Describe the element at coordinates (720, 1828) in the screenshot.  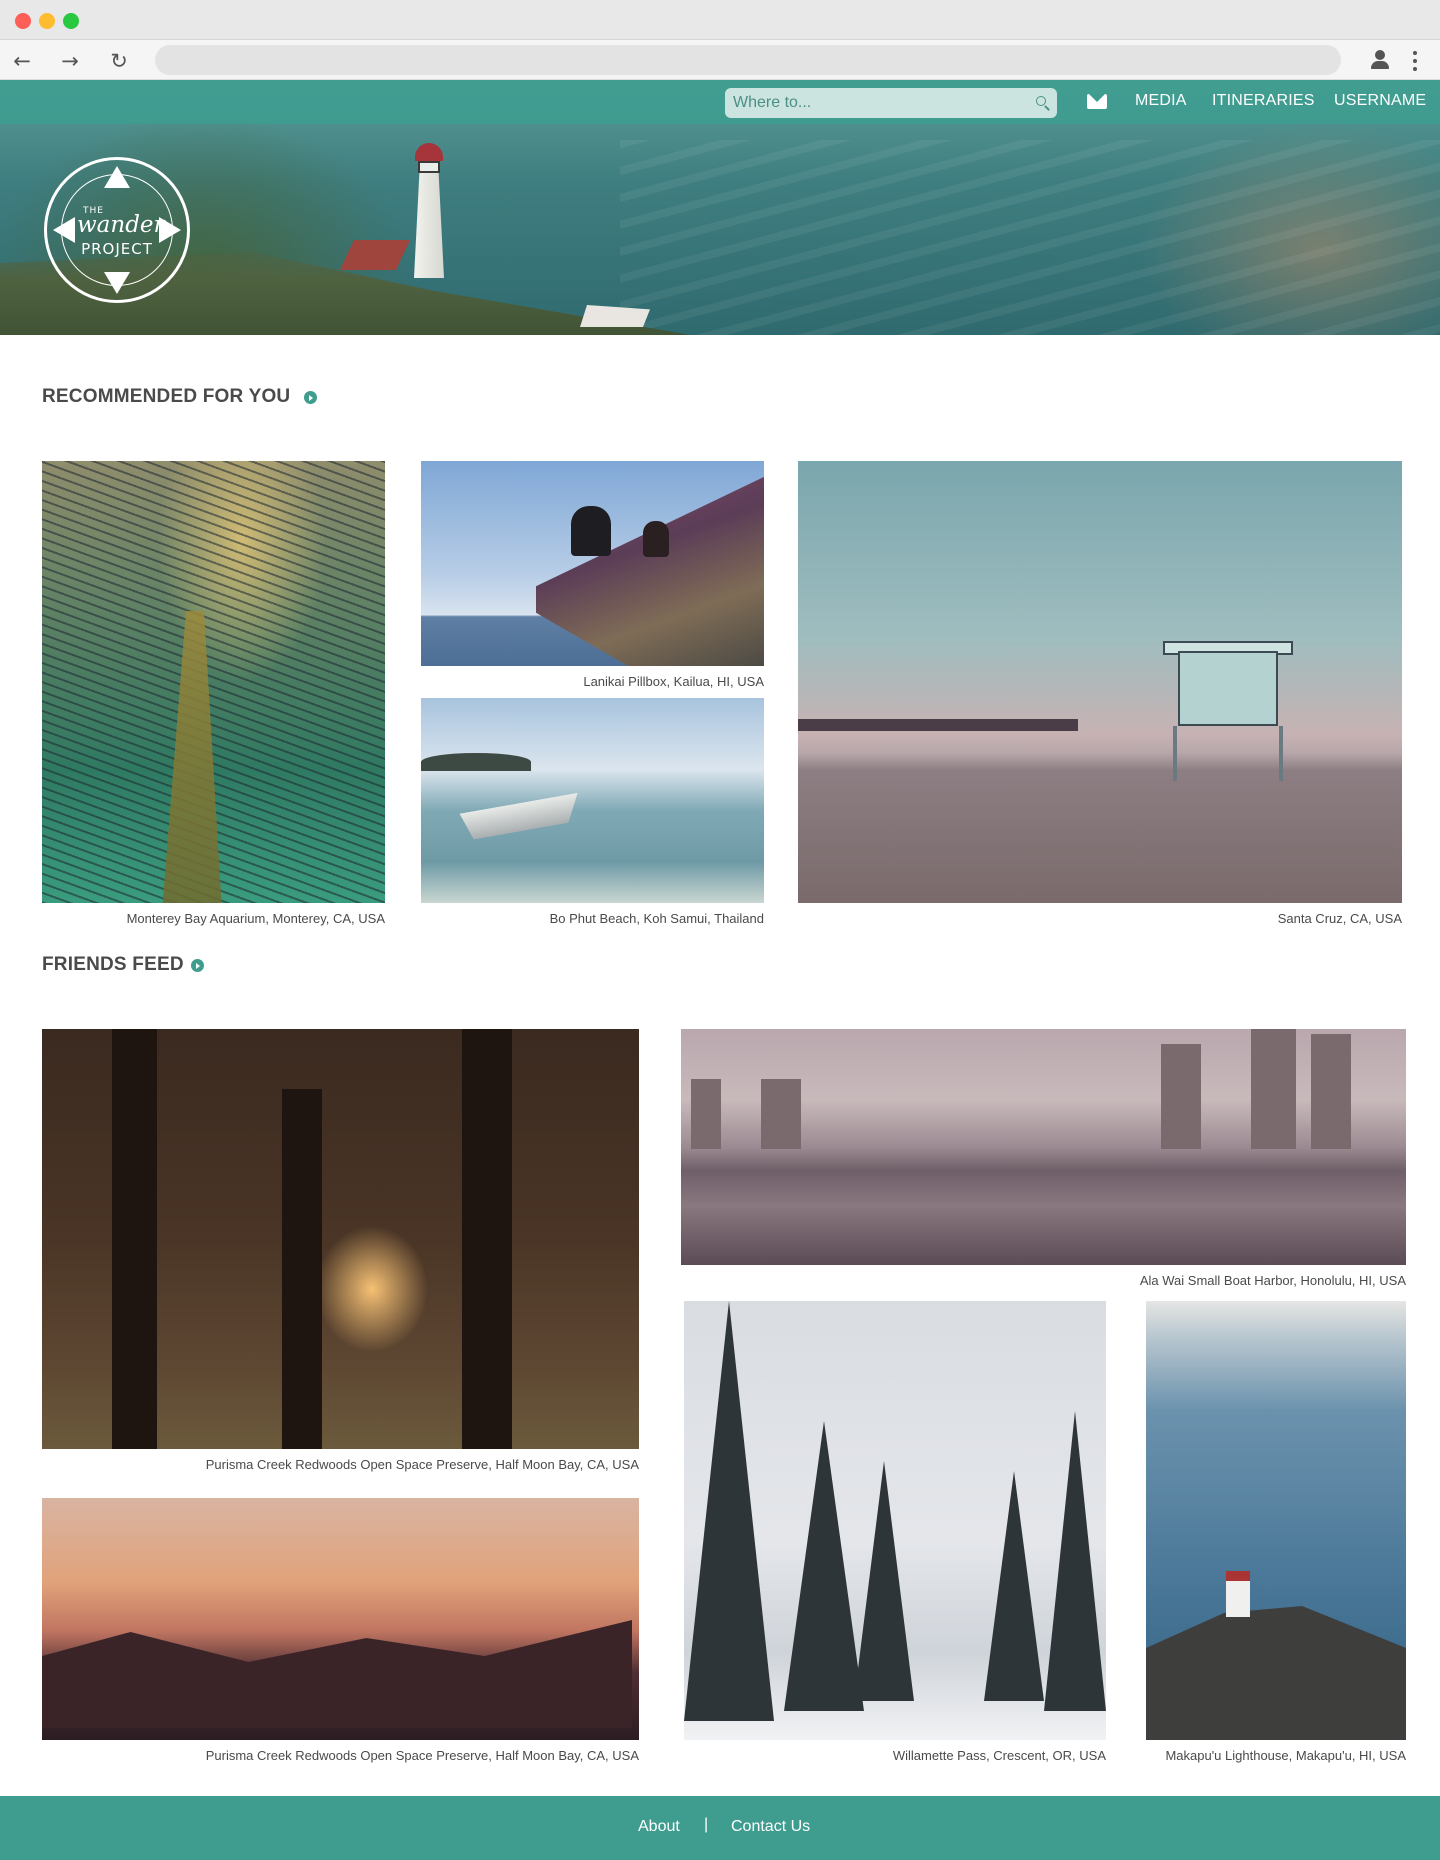
I see `site-footer: About | Contact Us` at that location.